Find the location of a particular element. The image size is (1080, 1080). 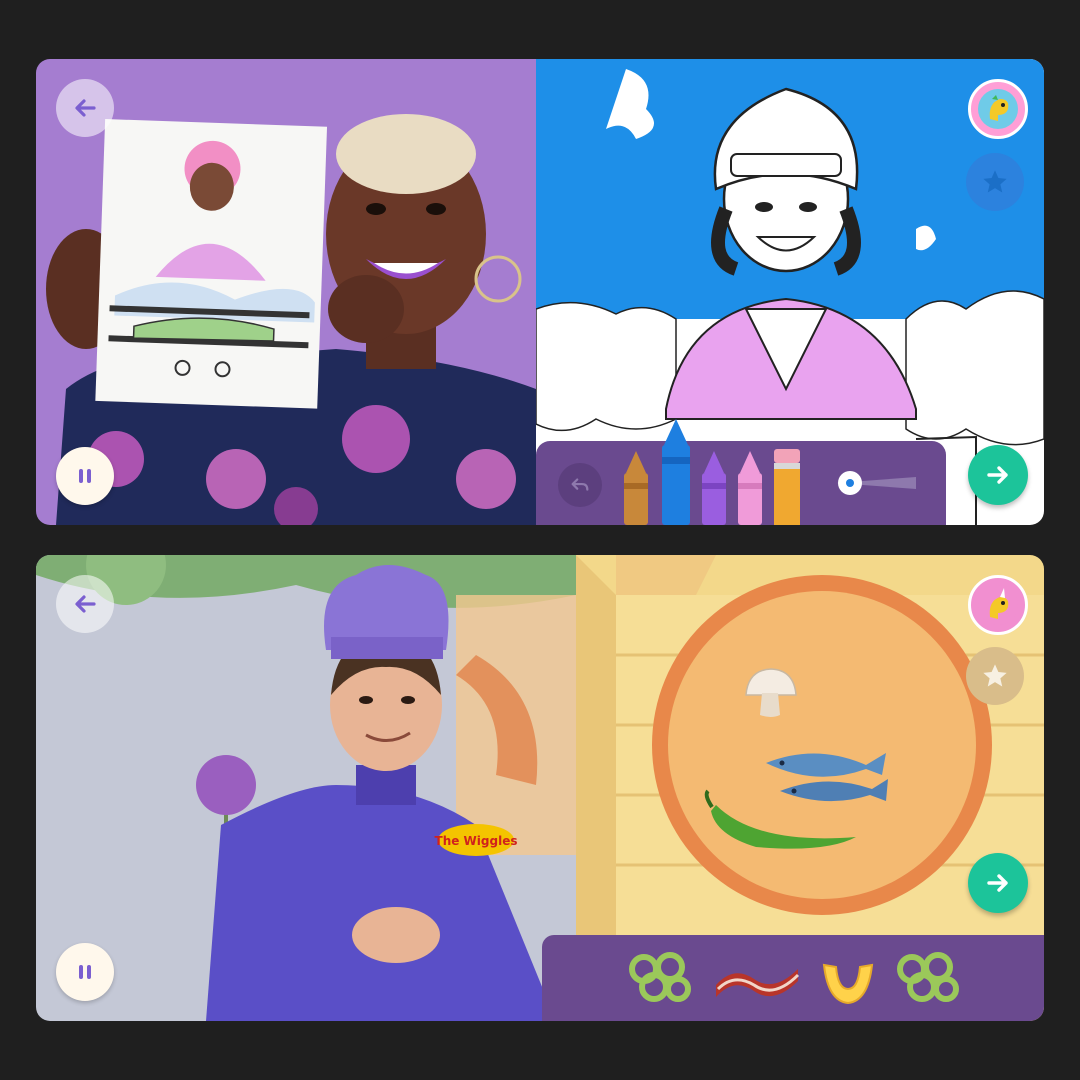

pink-crayon-icon is located at coordinates (750, 488).